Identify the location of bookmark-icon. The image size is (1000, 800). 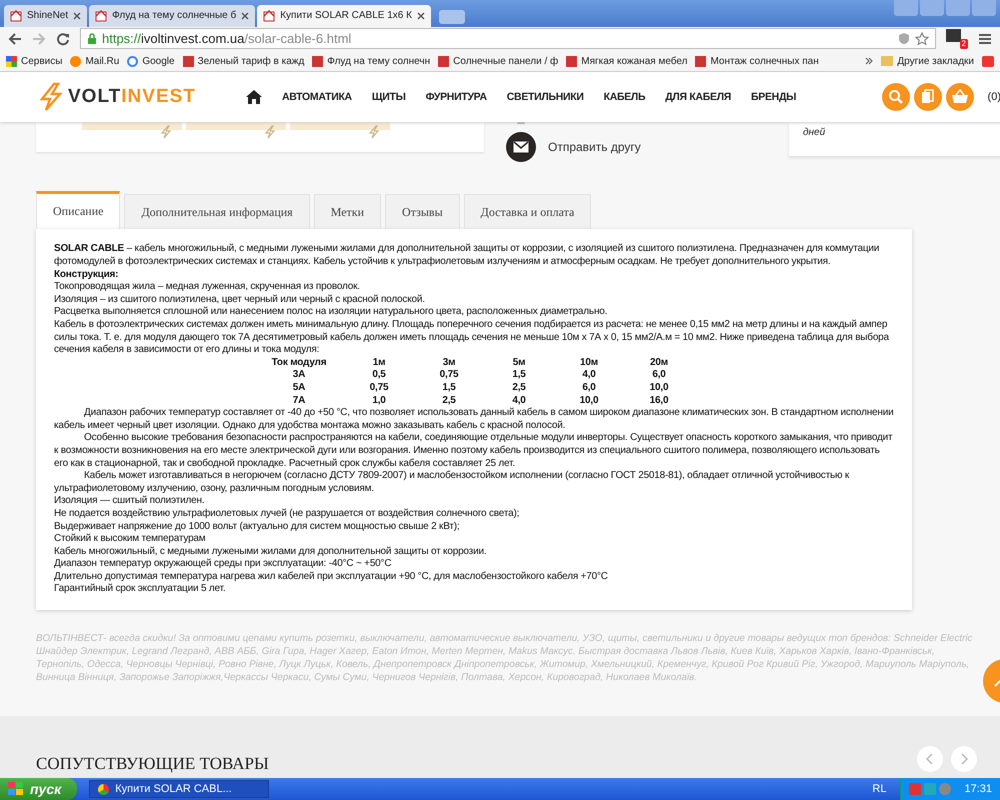
(988, 61).